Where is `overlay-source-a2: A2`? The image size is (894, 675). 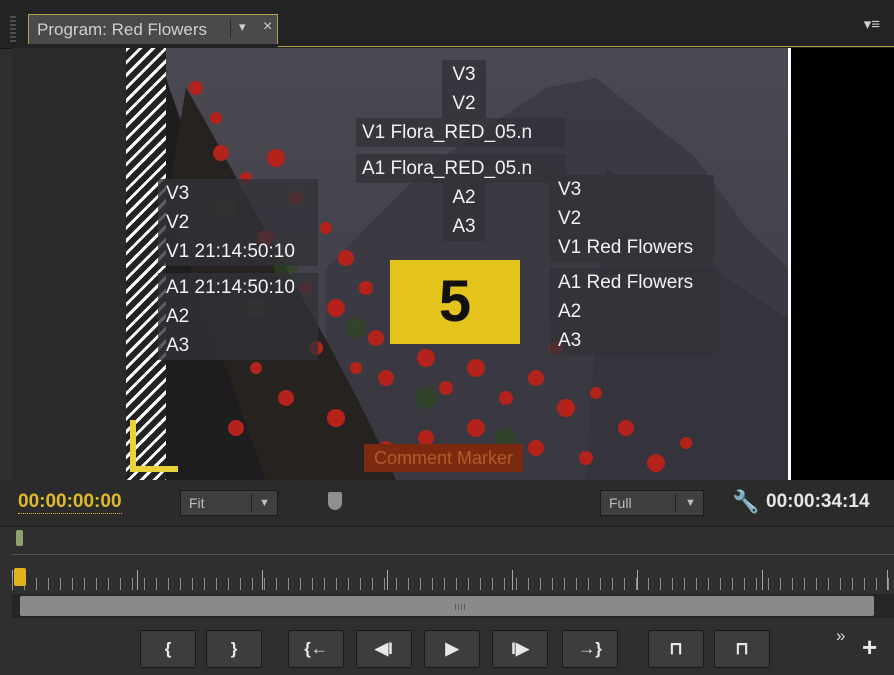
overlay-source-a2: A2 is located at coordinates (464, 197).